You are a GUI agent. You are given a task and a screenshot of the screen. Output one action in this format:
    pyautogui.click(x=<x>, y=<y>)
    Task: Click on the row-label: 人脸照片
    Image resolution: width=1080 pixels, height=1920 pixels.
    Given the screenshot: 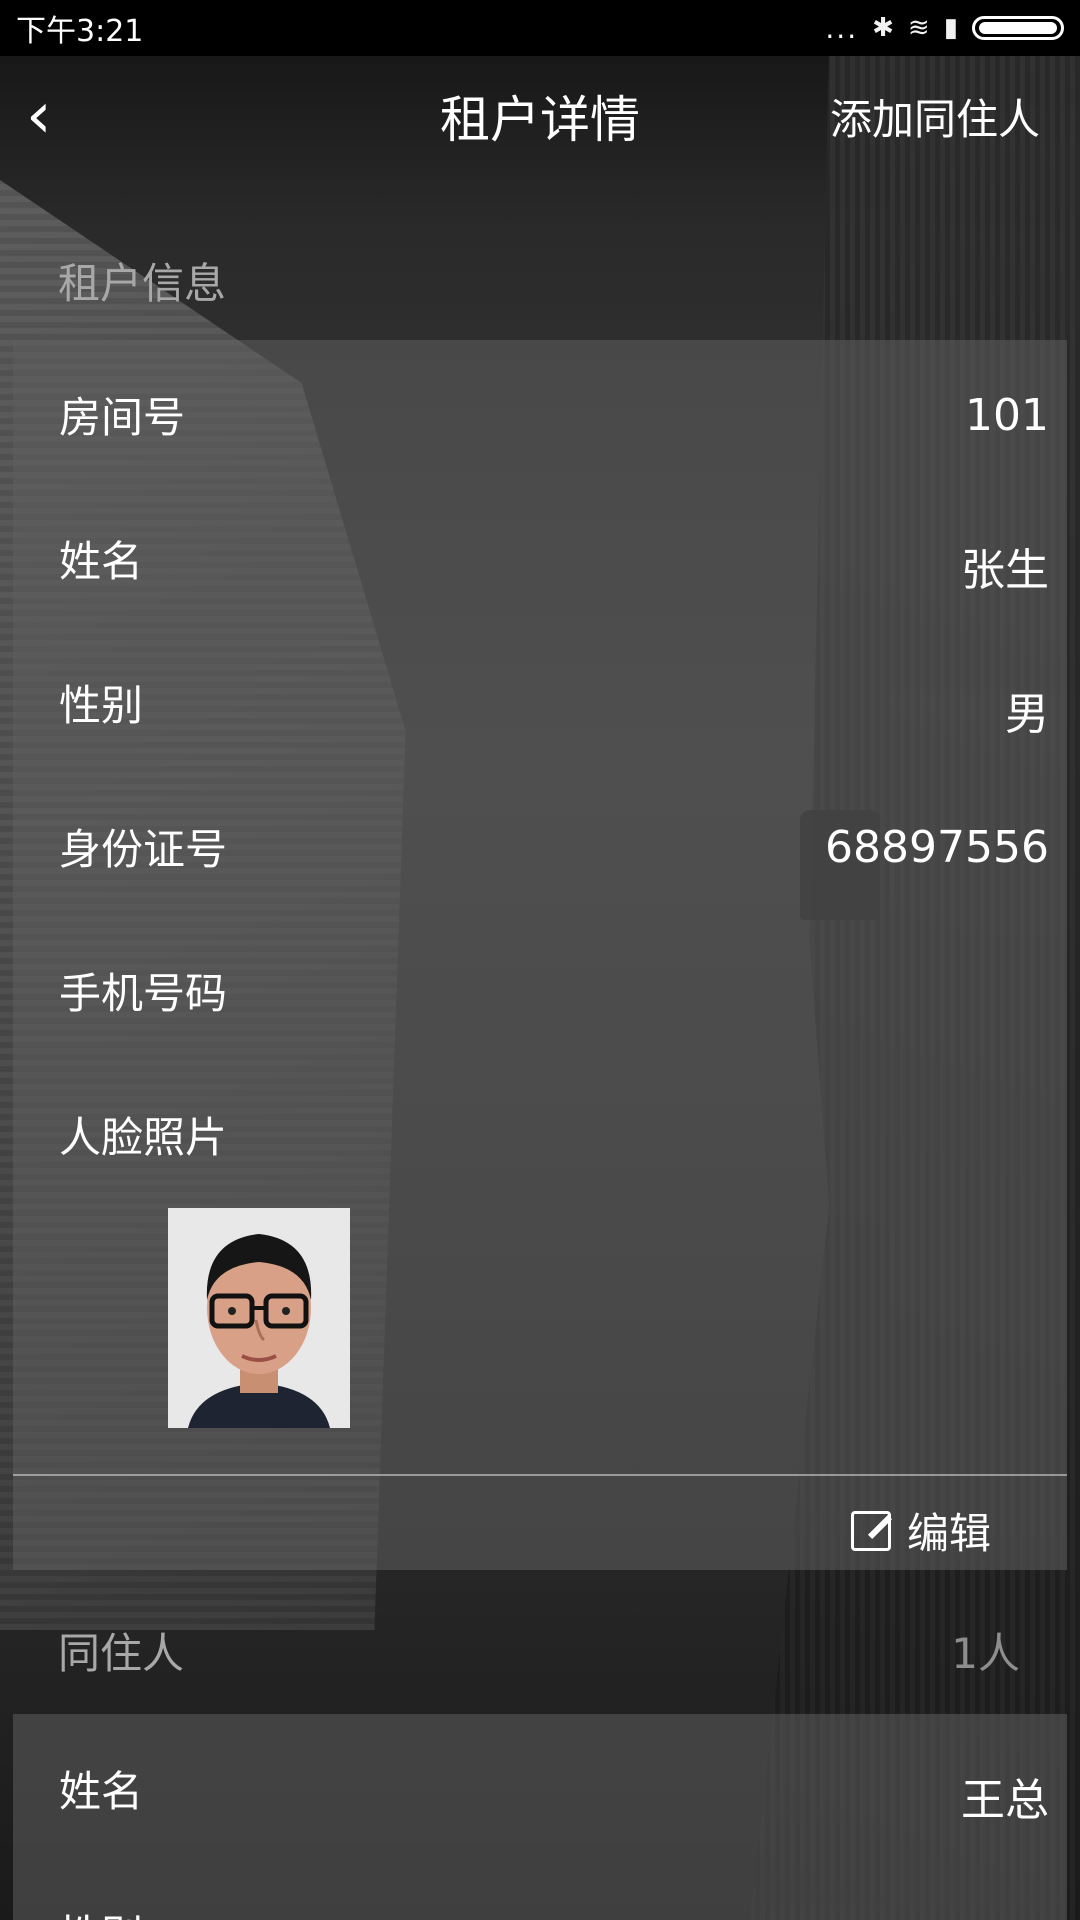 What is the action you would take?
    pyautogui.click(x=143, y=1137)
    